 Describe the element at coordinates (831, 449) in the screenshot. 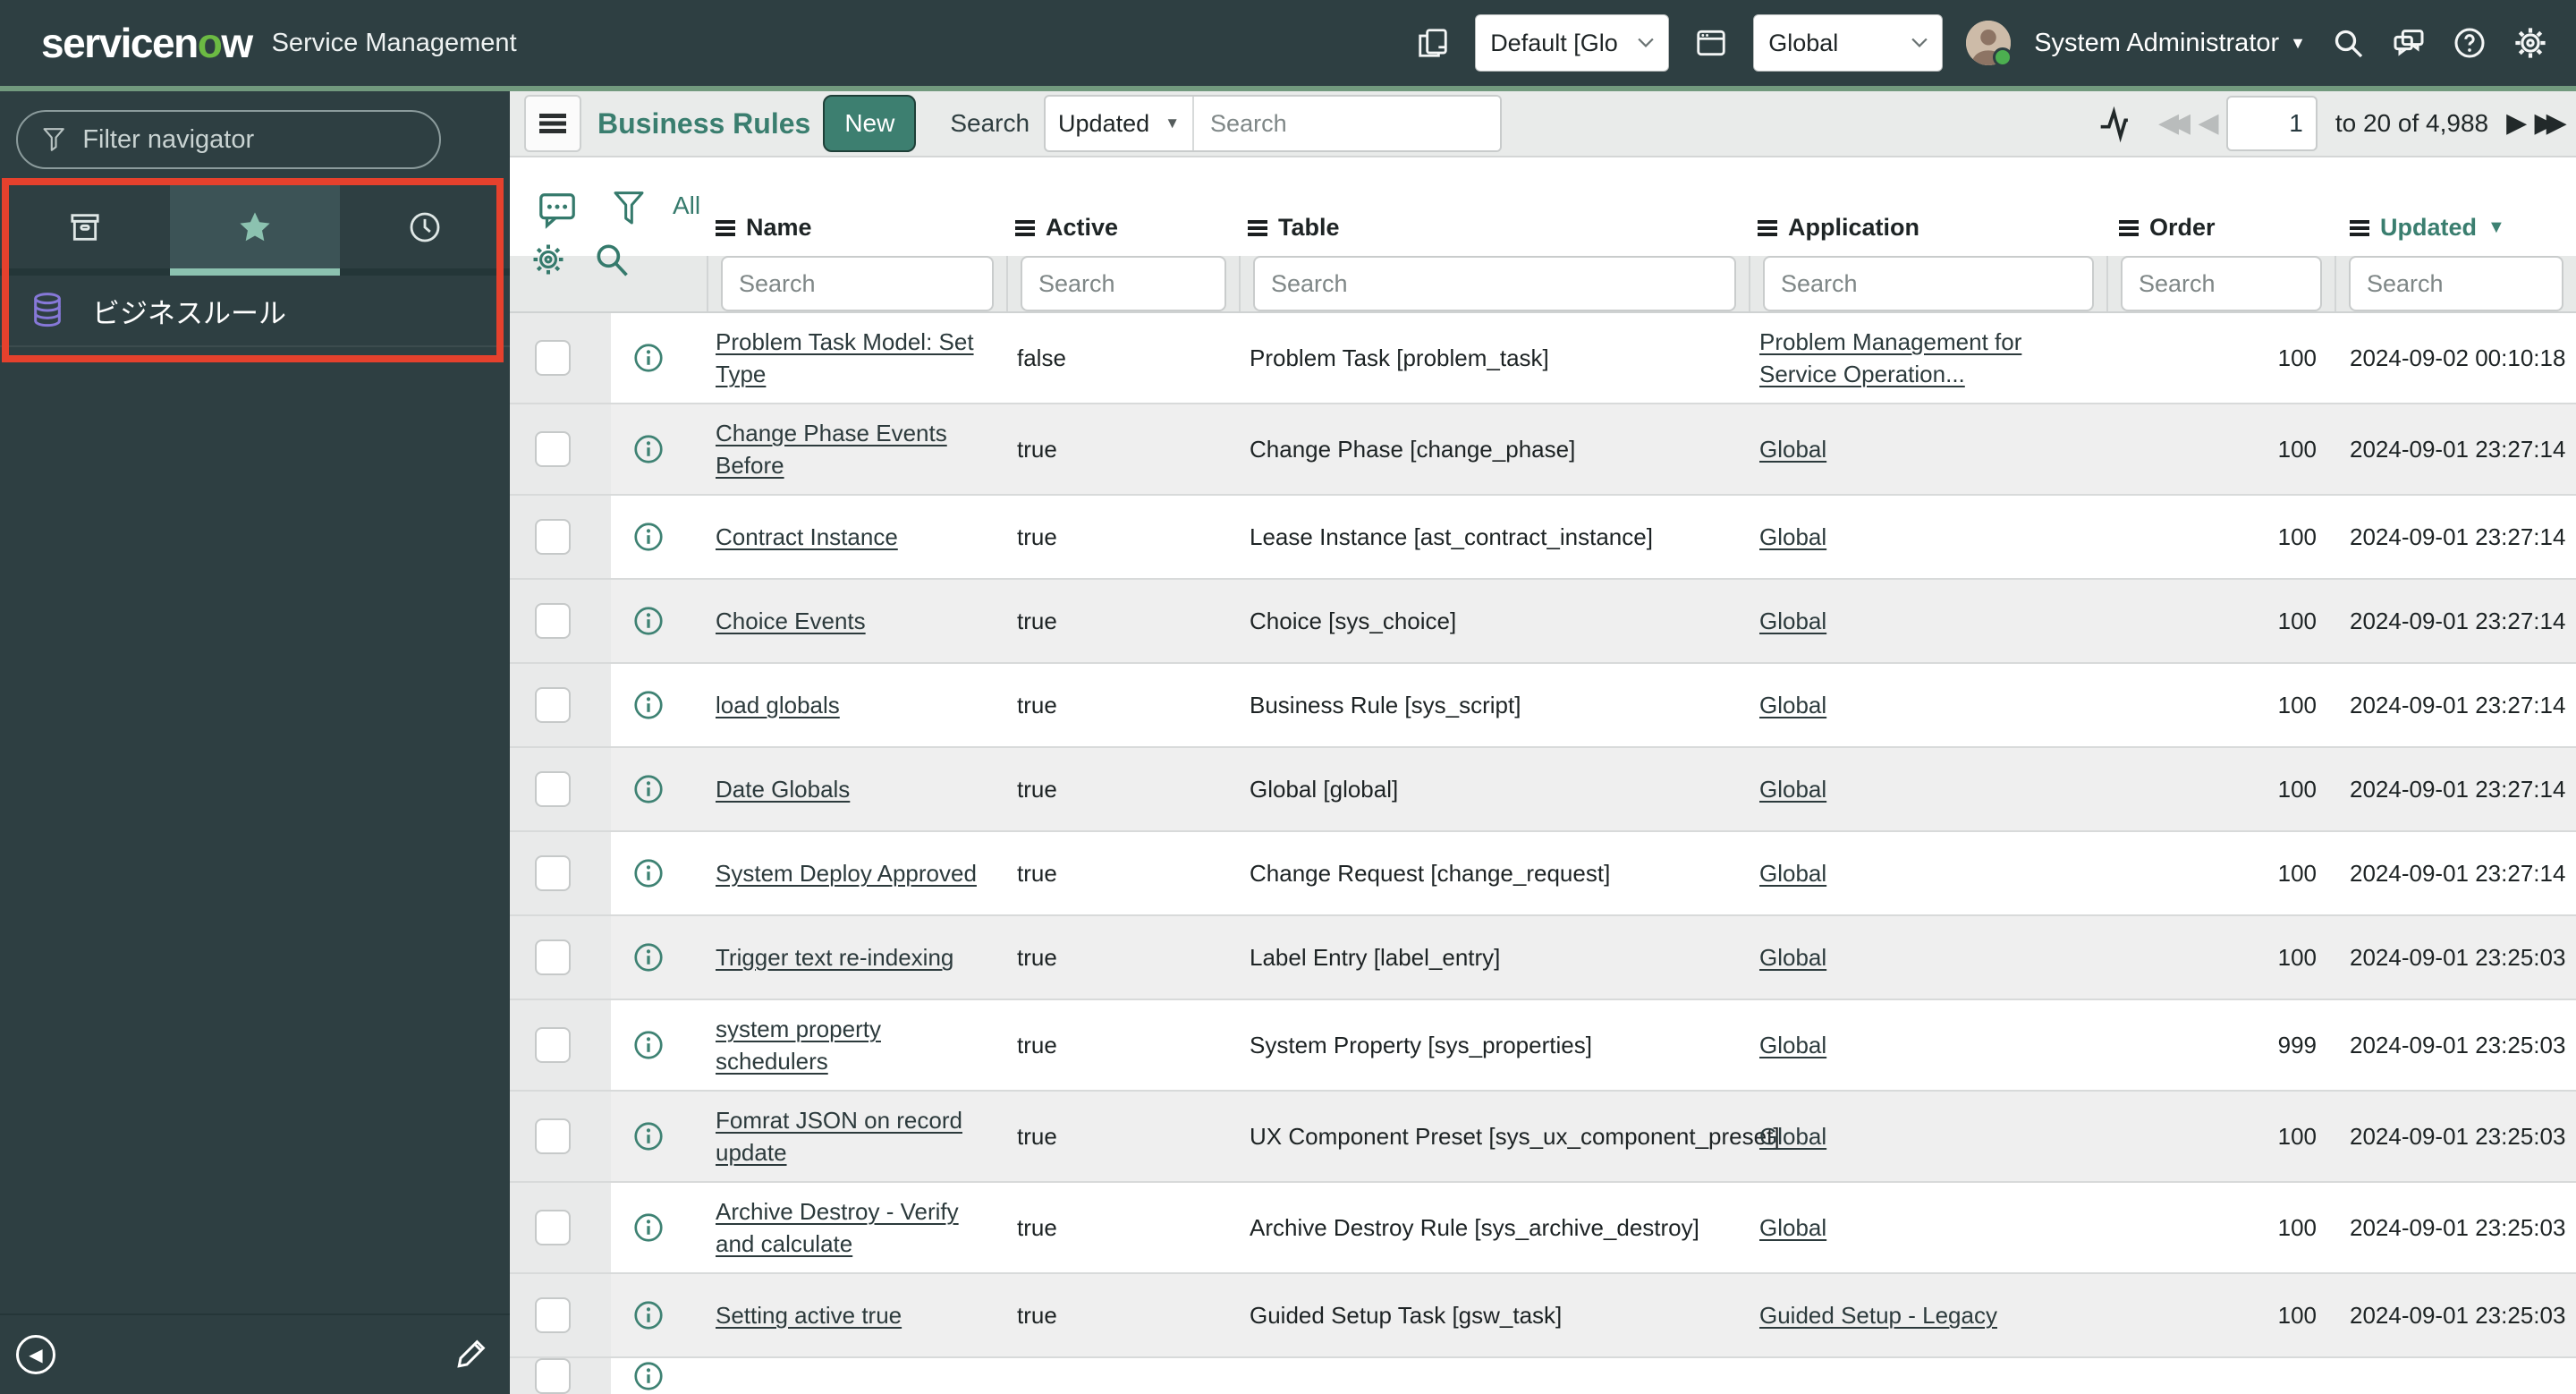

I see `record-link: Change Phase Events Before` at that location.